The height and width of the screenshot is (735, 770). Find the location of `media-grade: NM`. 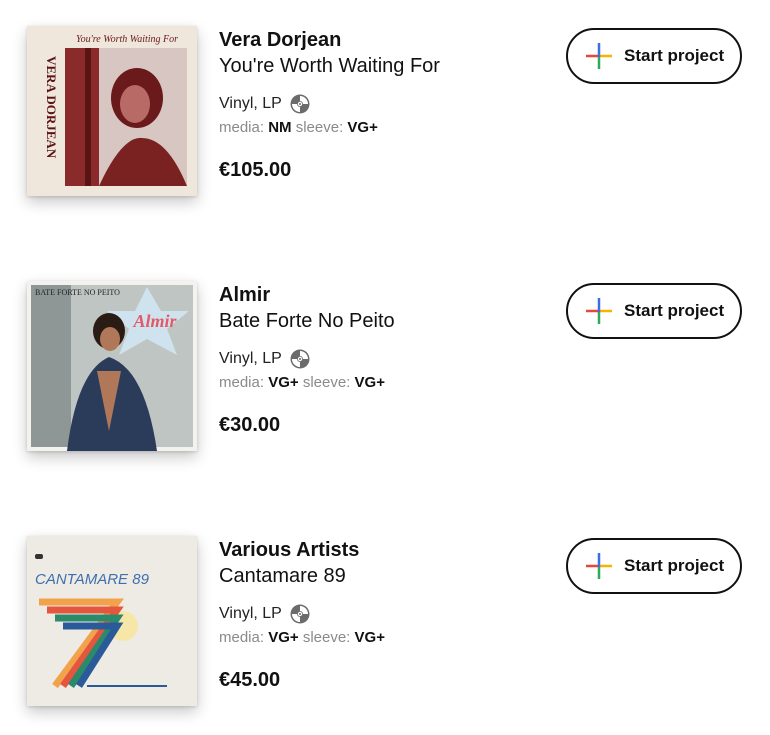

media-grade: NM is located at coordinates (280, 127).